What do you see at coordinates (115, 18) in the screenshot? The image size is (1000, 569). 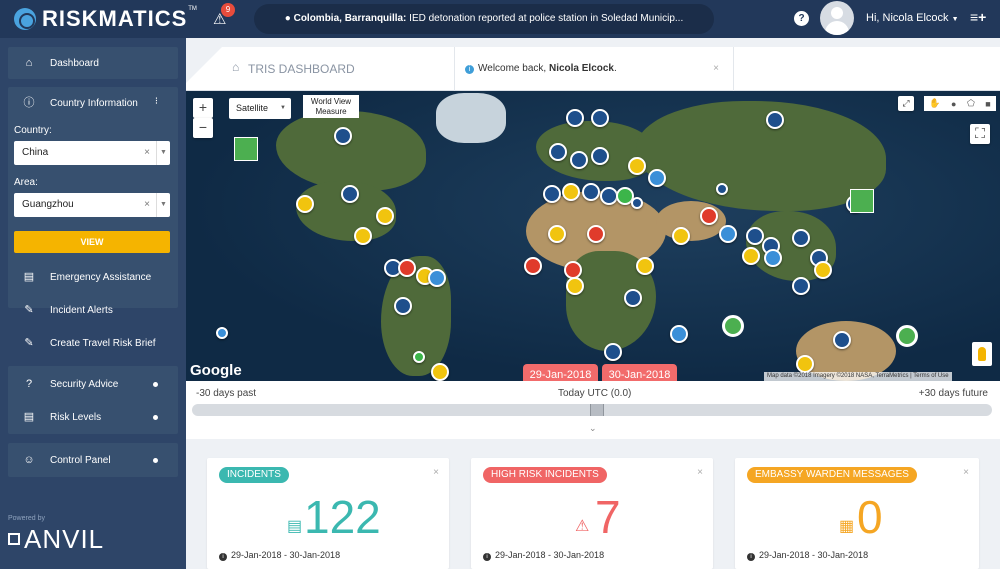 I see `app-name: RISKMATICS` at bounding box center [115, 18].